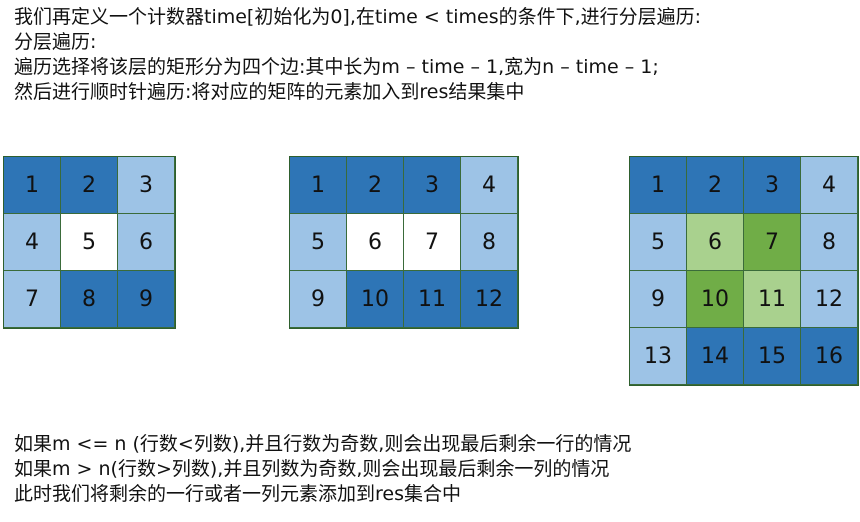 The image size is (860, 522). I want to click on note-line-1: 如果m <= n (行数<列数),并且行数为奇数,则会出现最后剩余一行的情况, so click(323, 444).